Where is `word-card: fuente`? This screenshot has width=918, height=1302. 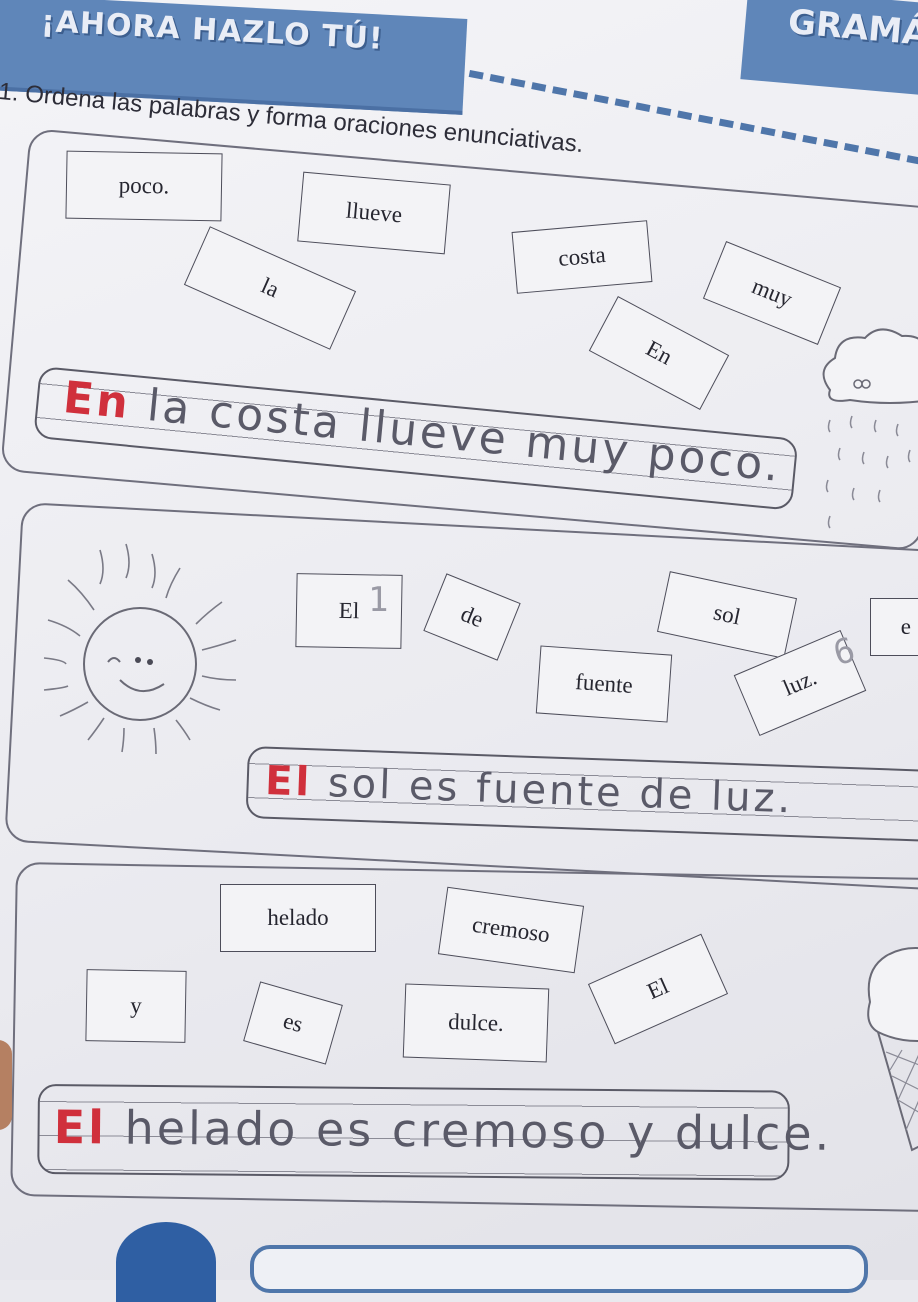 word-card: fuente is located at coordinates (604, 684).